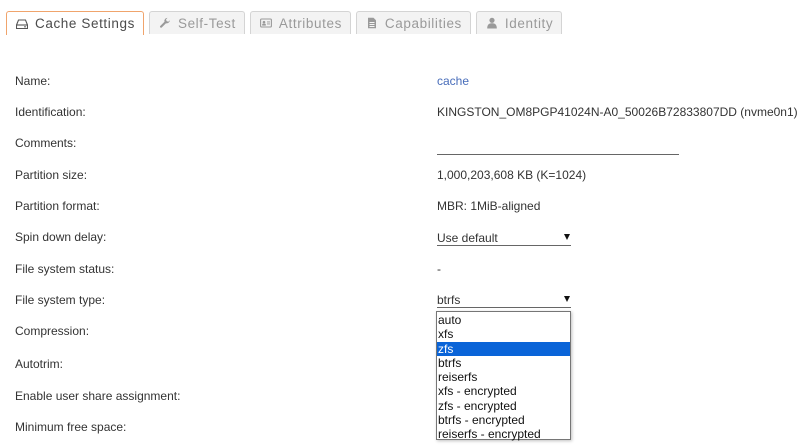 This screenshot has height=448, width=800. What do you see at coordinates (265, 23) in the screenshot?
I see `id-card-icon` at bounding box center [265, 23].